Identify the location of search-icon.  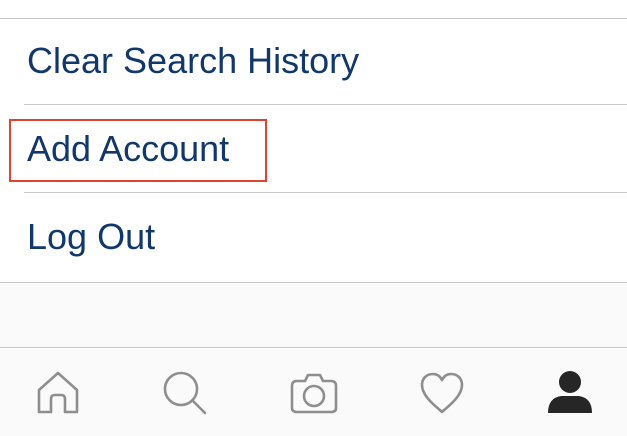
(185, 393).